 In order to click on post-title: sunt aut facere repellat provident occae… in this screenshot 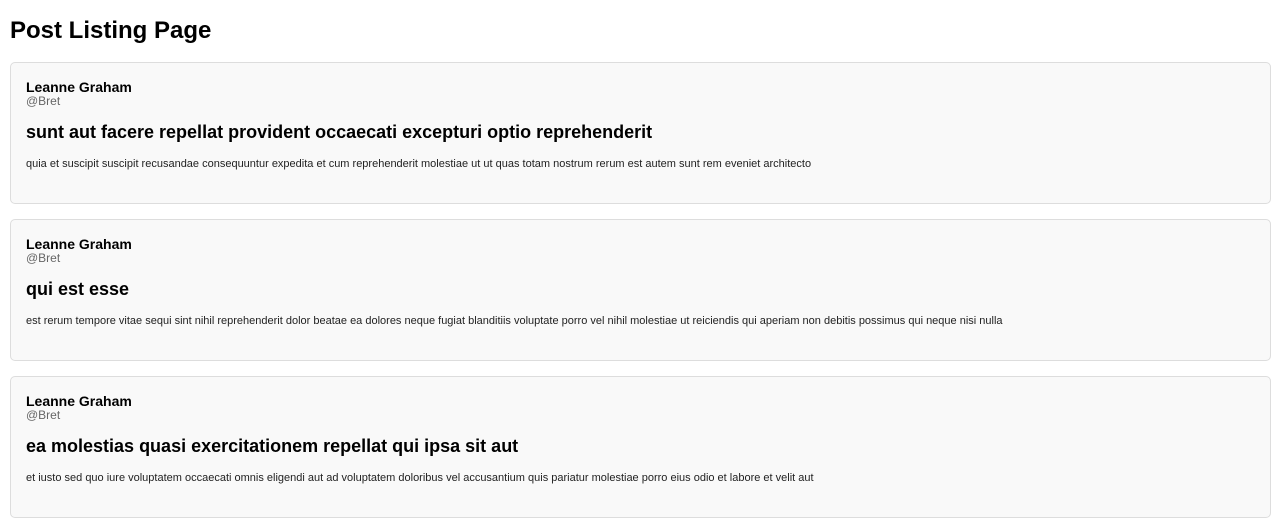, I will do `click(339, 132)`.